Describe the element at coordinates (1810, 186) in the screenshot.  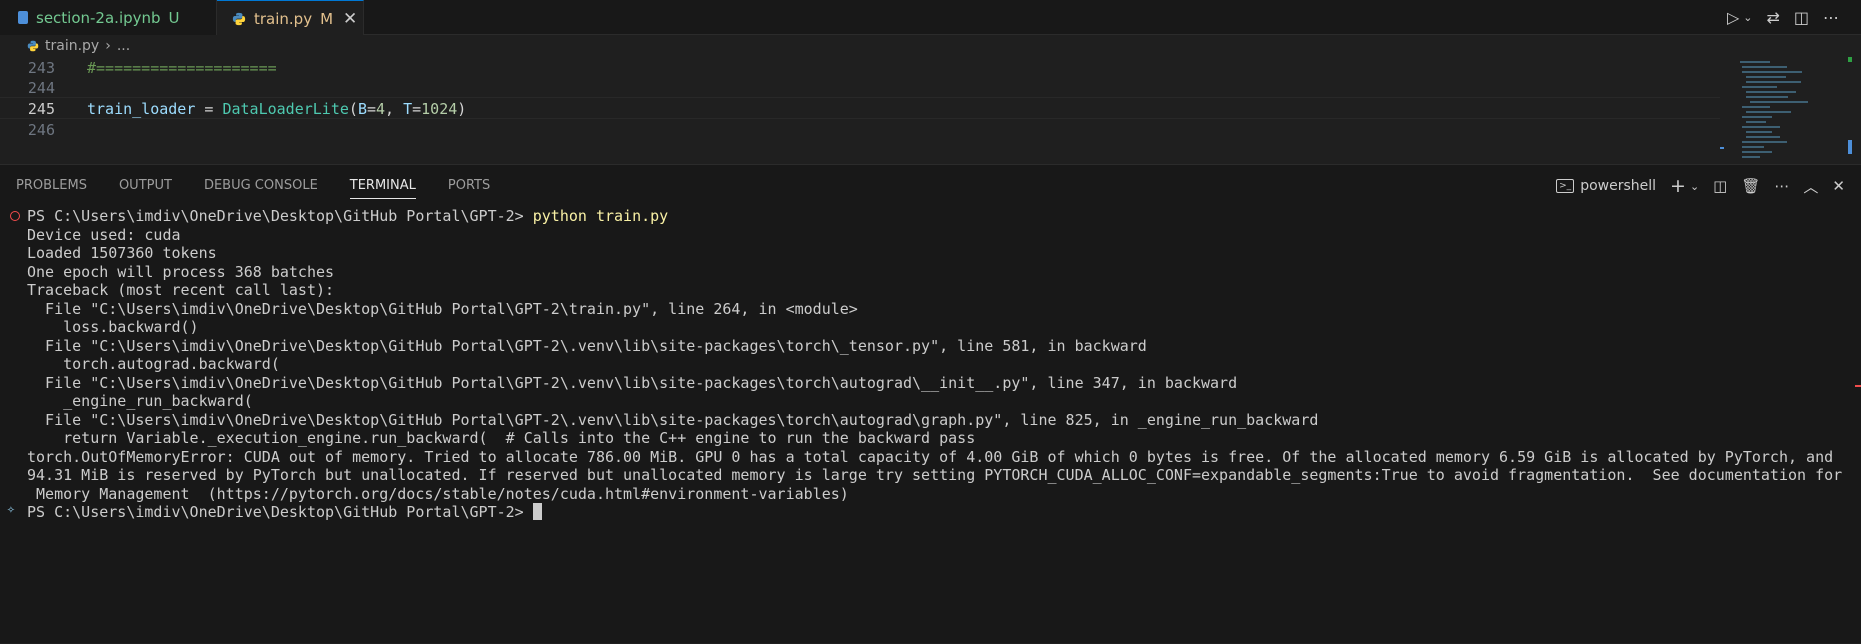
I see `maximize-panel-icon: ︿` at that location.